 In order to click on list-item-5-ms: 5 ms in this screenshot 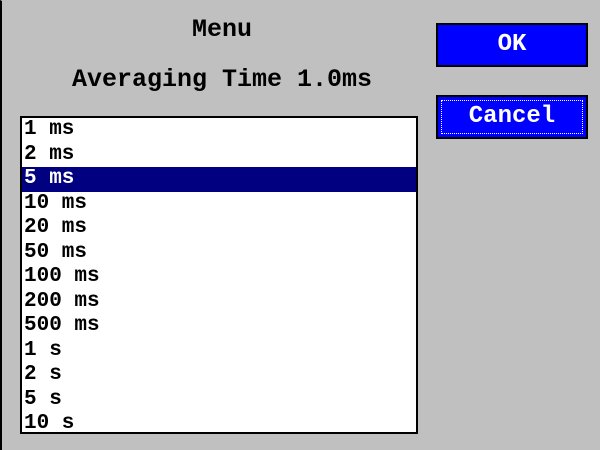, I will do `click(219, 179)`.